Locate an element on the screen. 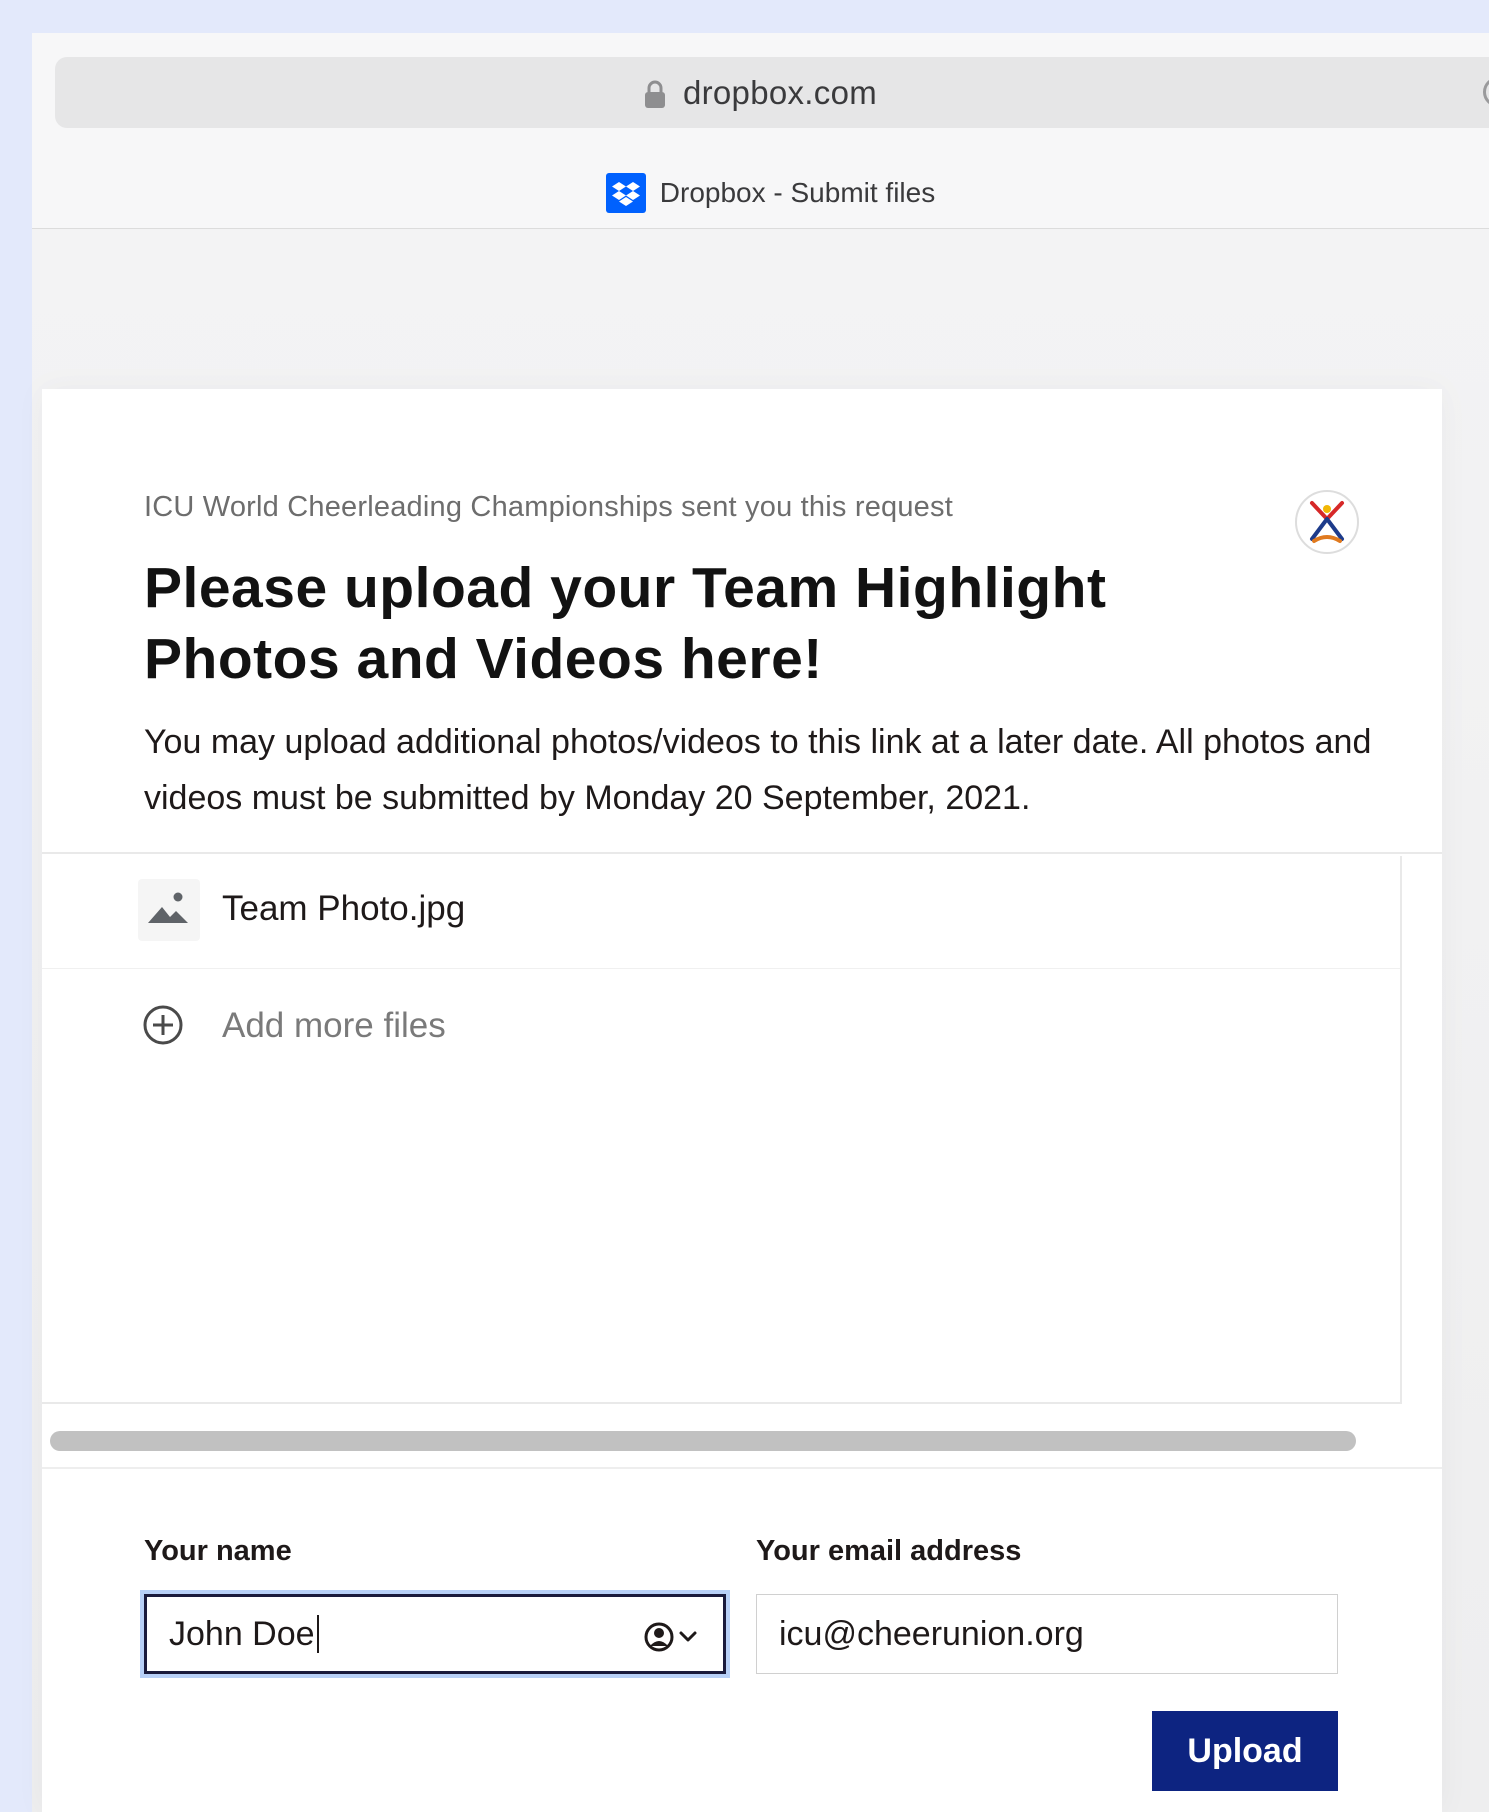  lock-icon is located at coordinates (655, 94).